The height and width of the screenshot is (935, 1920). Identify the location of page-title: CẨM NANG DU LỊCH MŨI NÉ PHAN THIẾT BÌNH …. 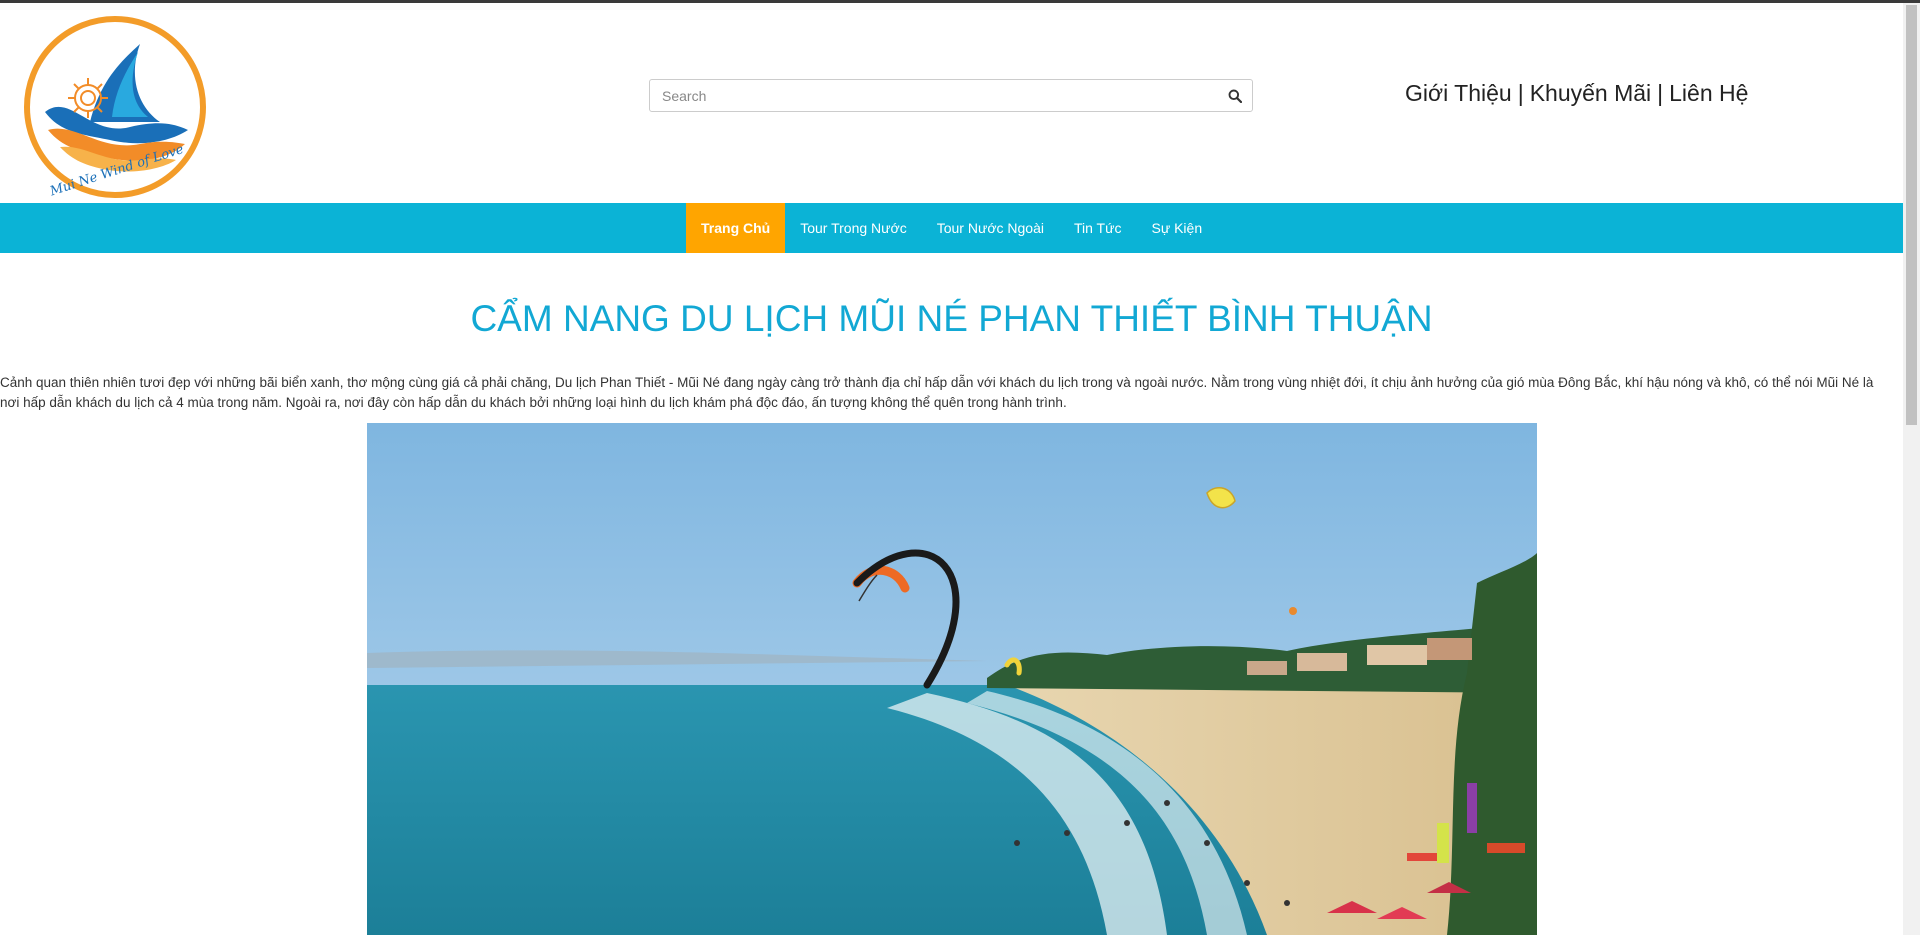
(951, 318).